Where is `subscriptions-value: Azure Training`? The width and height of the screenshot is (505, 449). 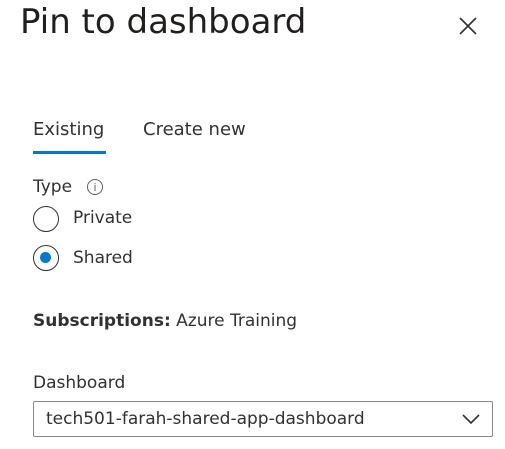 subscriptions-value: Azure Training is located at coordinates (237, 321).